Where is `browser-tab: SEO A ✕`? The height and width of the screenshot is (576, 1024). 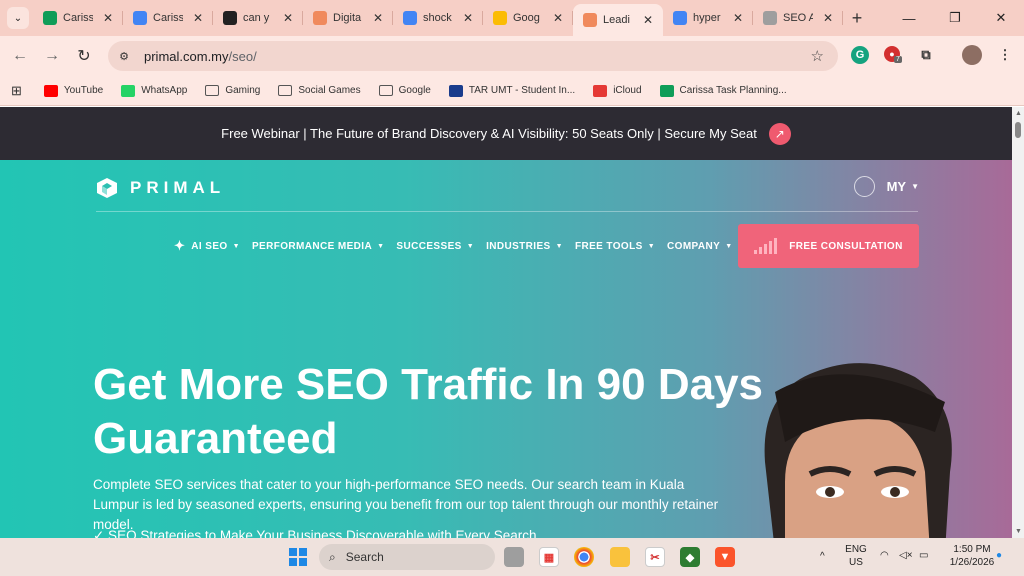 browser-tab: SEO A ✕ is located at coordinates (798, 18).